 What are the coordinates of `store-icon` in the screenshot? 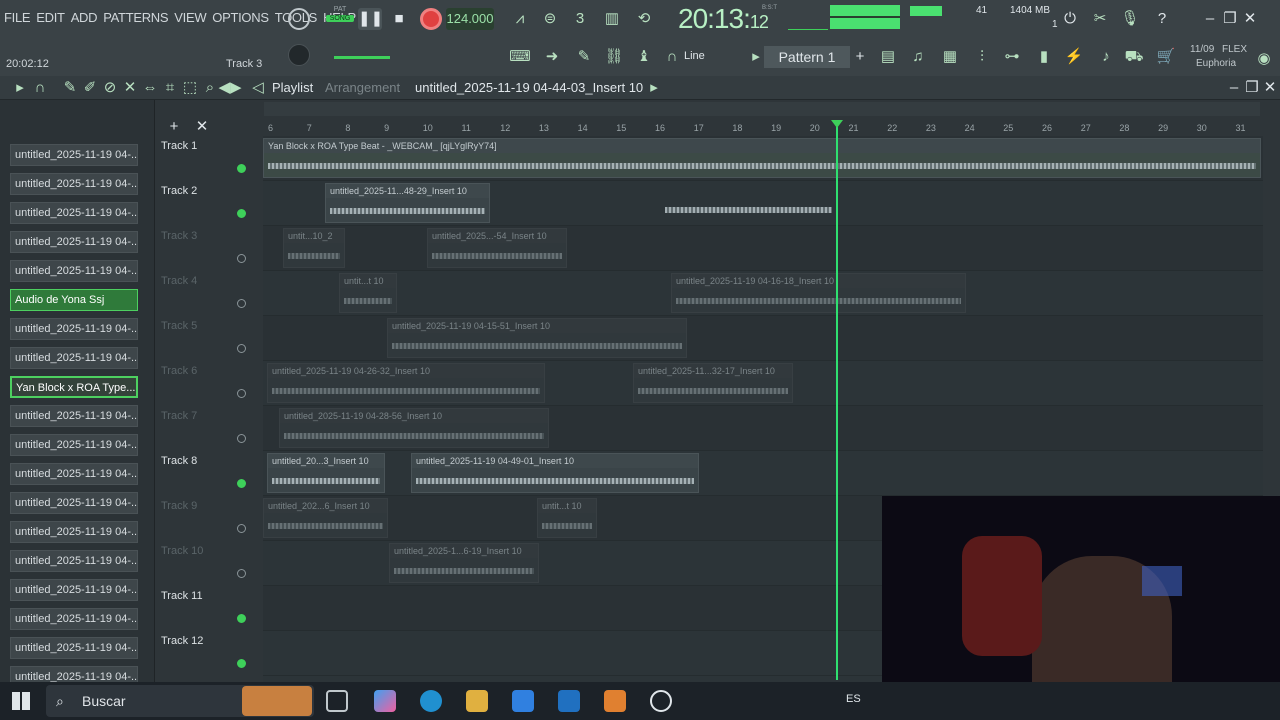 It's located at (523, 701).